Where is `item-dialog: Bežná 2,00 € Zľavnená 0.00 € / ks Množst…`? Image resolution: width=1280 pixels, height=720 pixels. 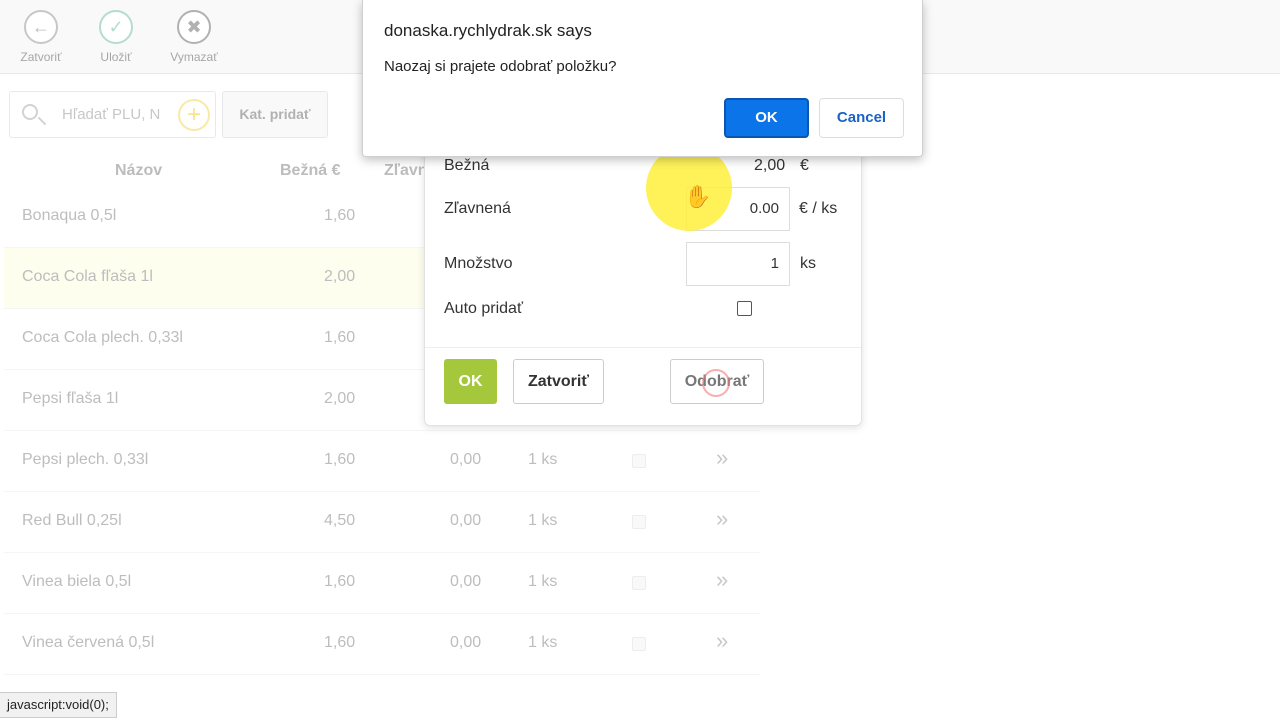
item-dialog: Bežná 2,00 € Zľavnená 0.00 € / ks Množst… is located at coordinates (643, 283).